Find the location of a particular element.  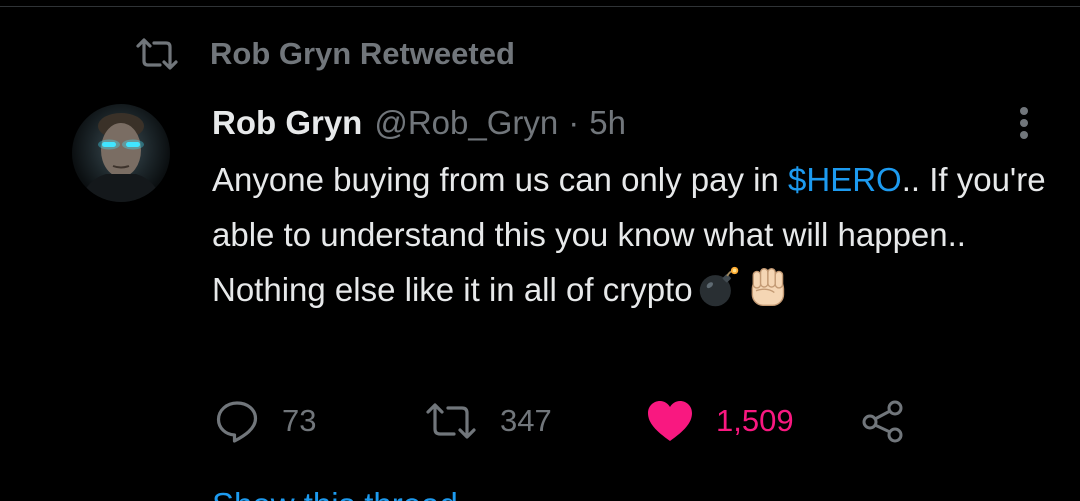

author-name: Rob Gryn is located at coordinates (287, 123).